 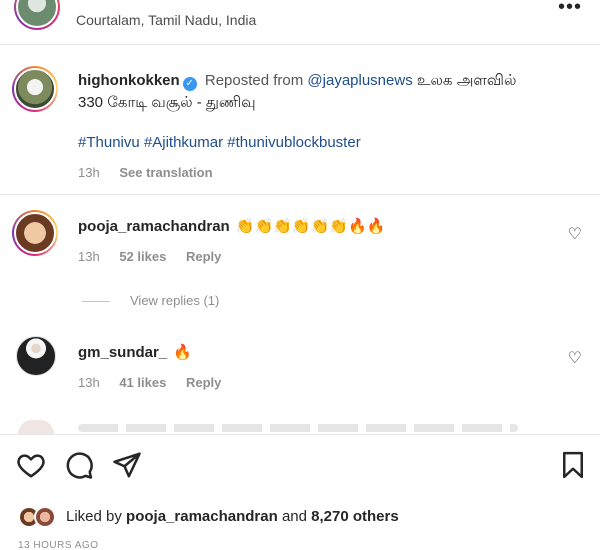 What do you see at coordinates (89, 172) in the screenshot?
I see `caption-time: 13h` at bounding box center [89, 172].